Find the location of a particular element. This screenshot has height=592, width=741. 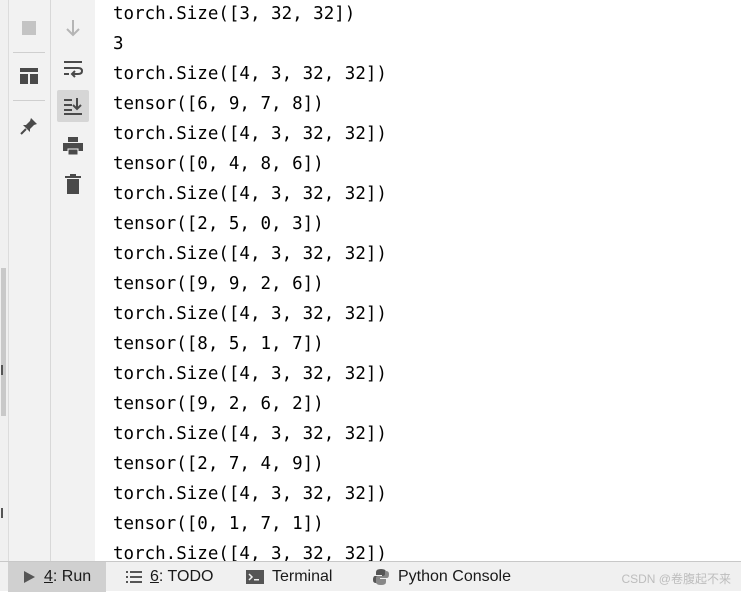

tab-todo-number: 6 is located at coordinates (154, 576).